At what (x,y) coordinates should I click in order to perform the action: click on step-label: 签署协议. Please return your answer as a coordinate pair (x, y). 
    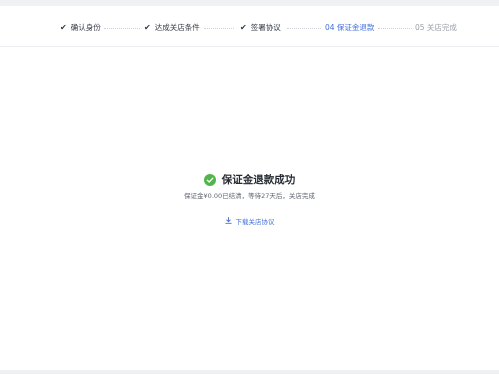
    Looking at the image, I should click on (265, 27).